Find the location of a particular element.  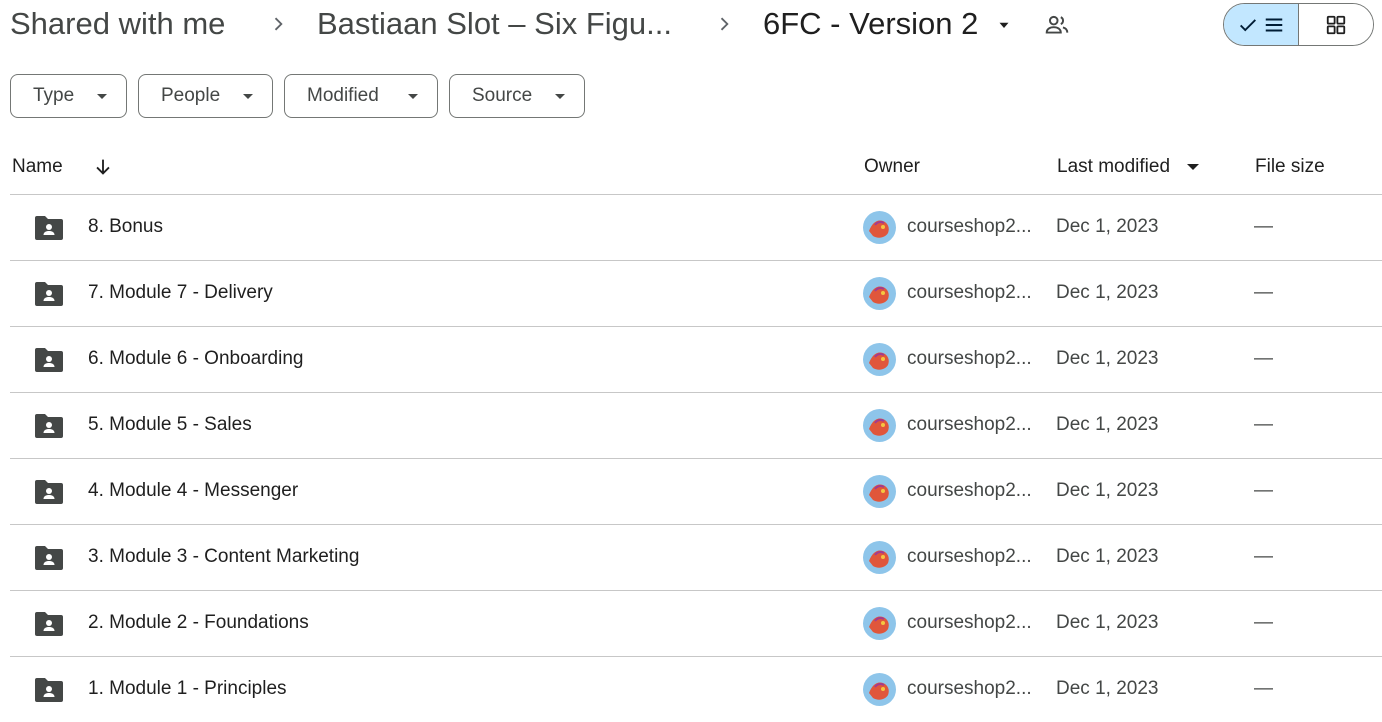

filter-type-label: Type is located at coordinates (54, 95).